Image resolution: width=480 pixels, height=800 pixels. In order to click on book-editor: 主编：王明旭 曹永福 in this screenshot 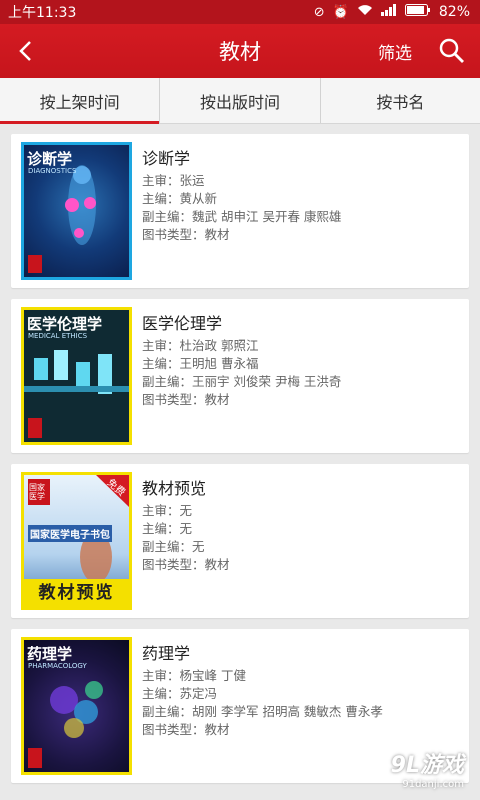, I will do `click(200, 363)`.